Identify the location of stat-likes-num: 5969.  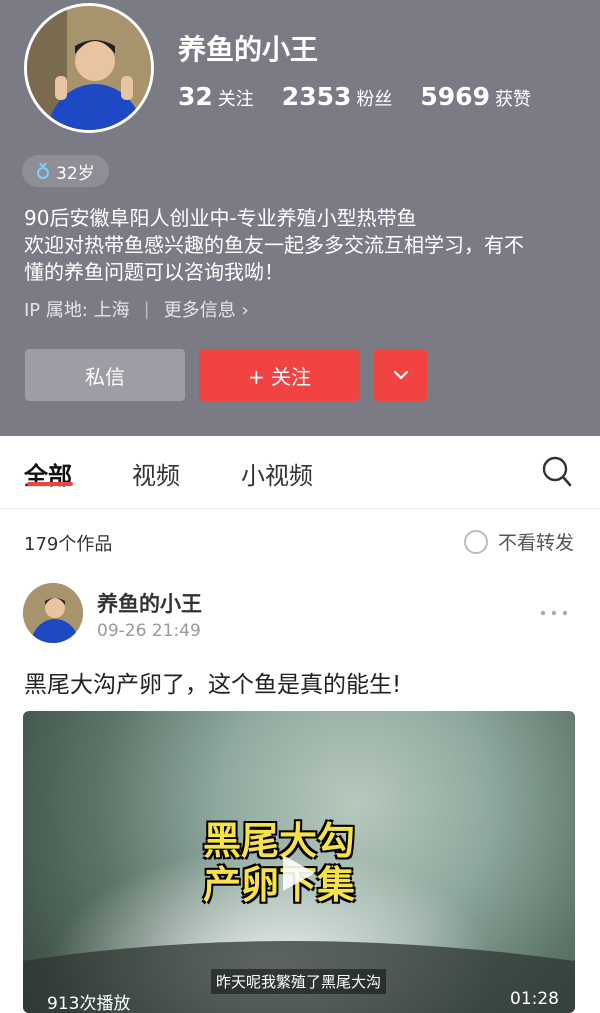
(455, 96).